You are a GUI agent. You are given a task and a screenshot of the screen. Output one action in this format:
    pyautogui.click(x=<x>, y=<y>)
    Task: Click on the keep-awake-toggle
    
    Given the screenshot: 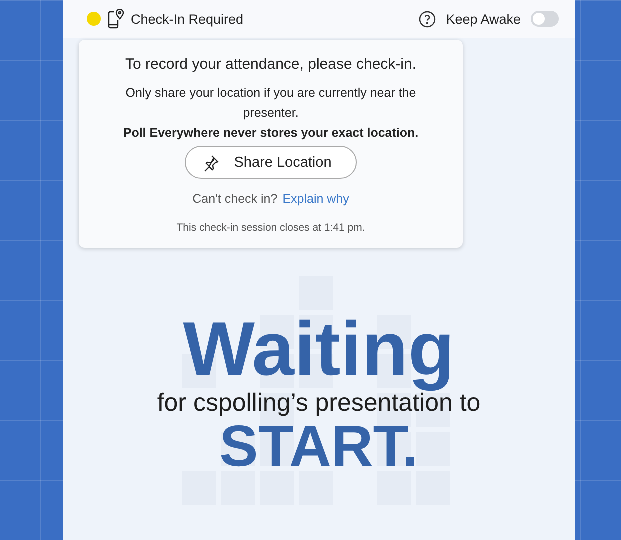 What is the action you would take?
    pyautogui.click(x=545, y=19)
    